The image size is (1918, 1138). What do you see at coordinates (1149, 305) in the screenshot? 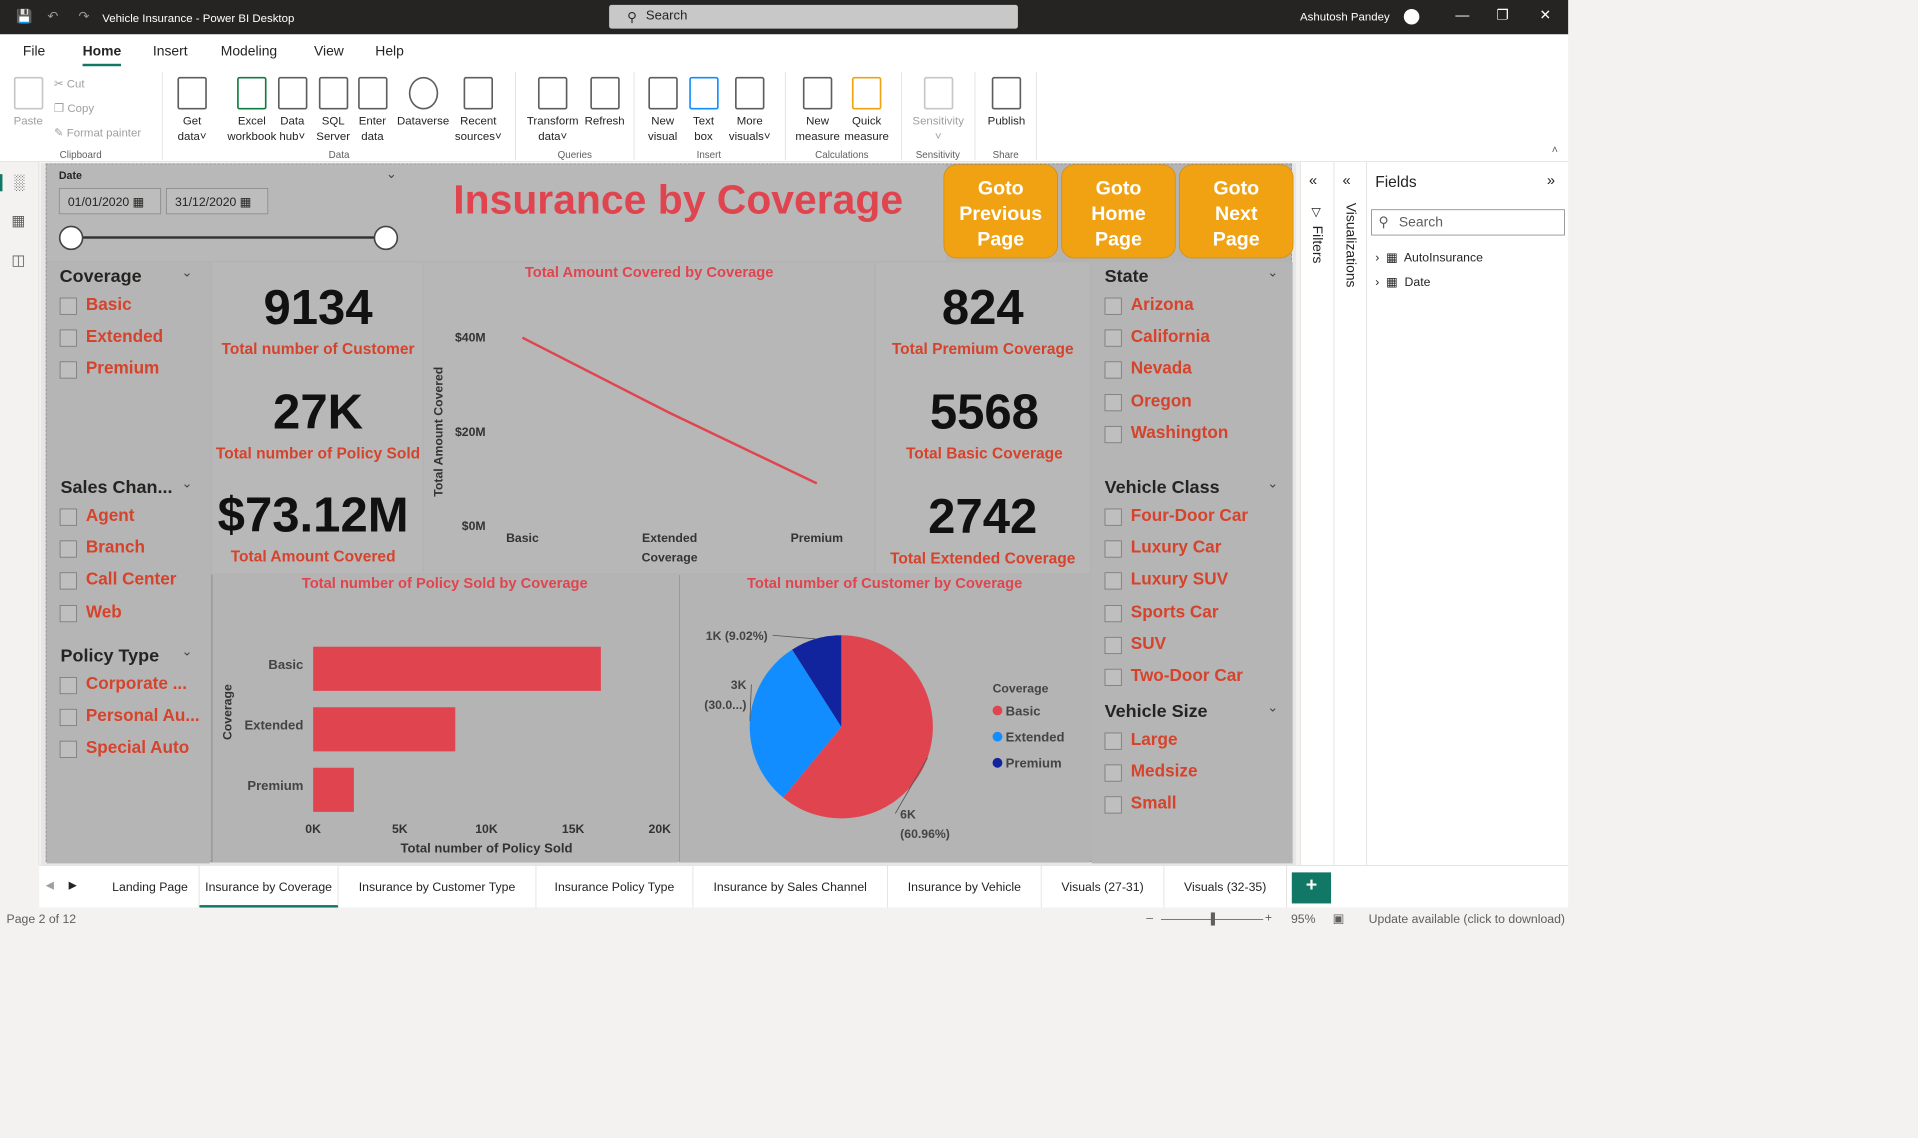
I see `state-option-arizona: Arizona` at bounding box center [1149, 305].